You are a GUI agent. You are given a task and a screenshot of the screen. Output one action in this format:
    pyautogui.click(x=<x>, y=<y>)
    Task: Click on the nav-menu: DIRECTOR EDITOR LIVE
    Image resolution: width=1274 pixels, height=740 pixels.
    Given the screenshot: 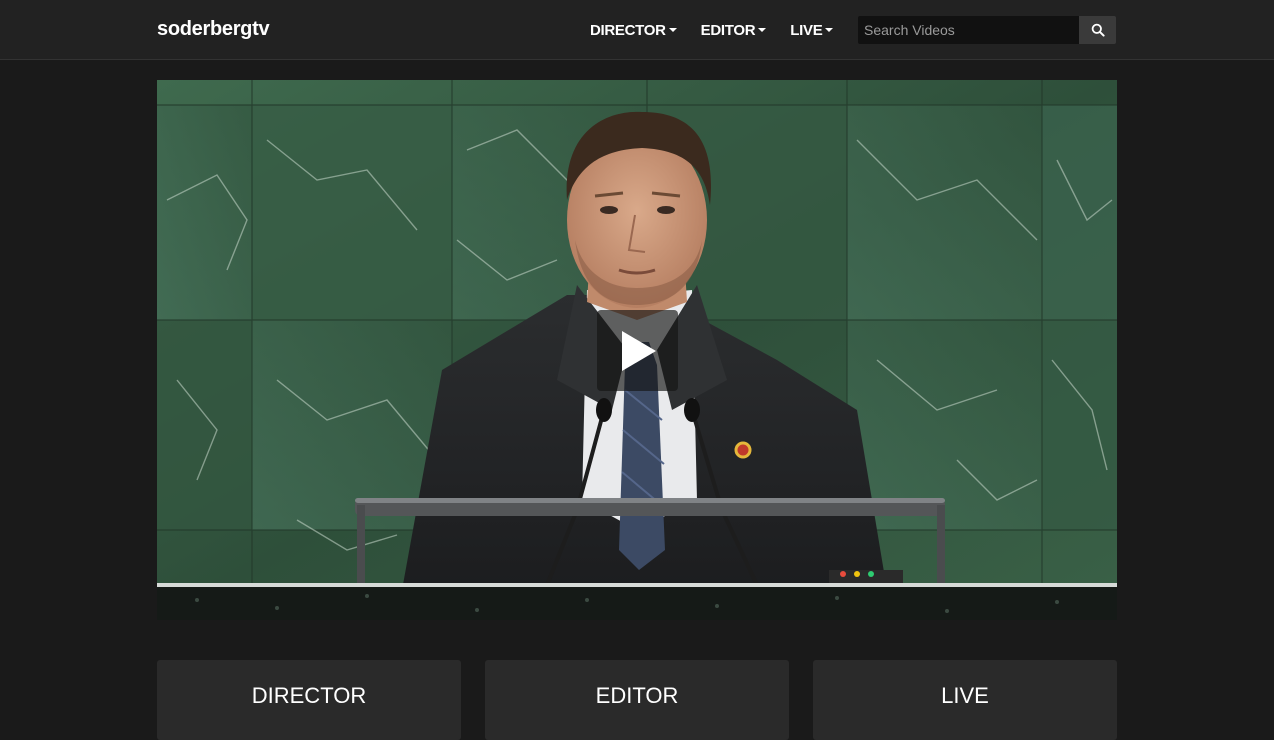 What is the action you would take?
    pyautogui.click(x=711, y=30)
    